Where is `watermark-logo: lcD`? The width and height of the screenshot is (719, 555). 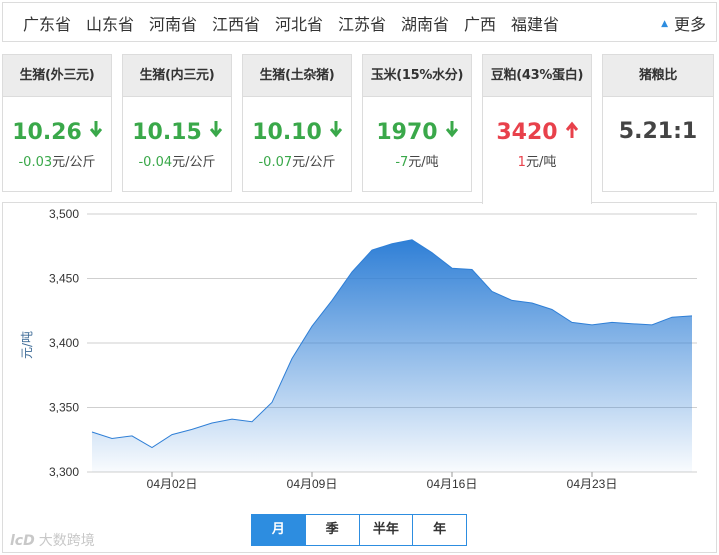 watermark-logo: lcD is located at coordinates (22, 541).